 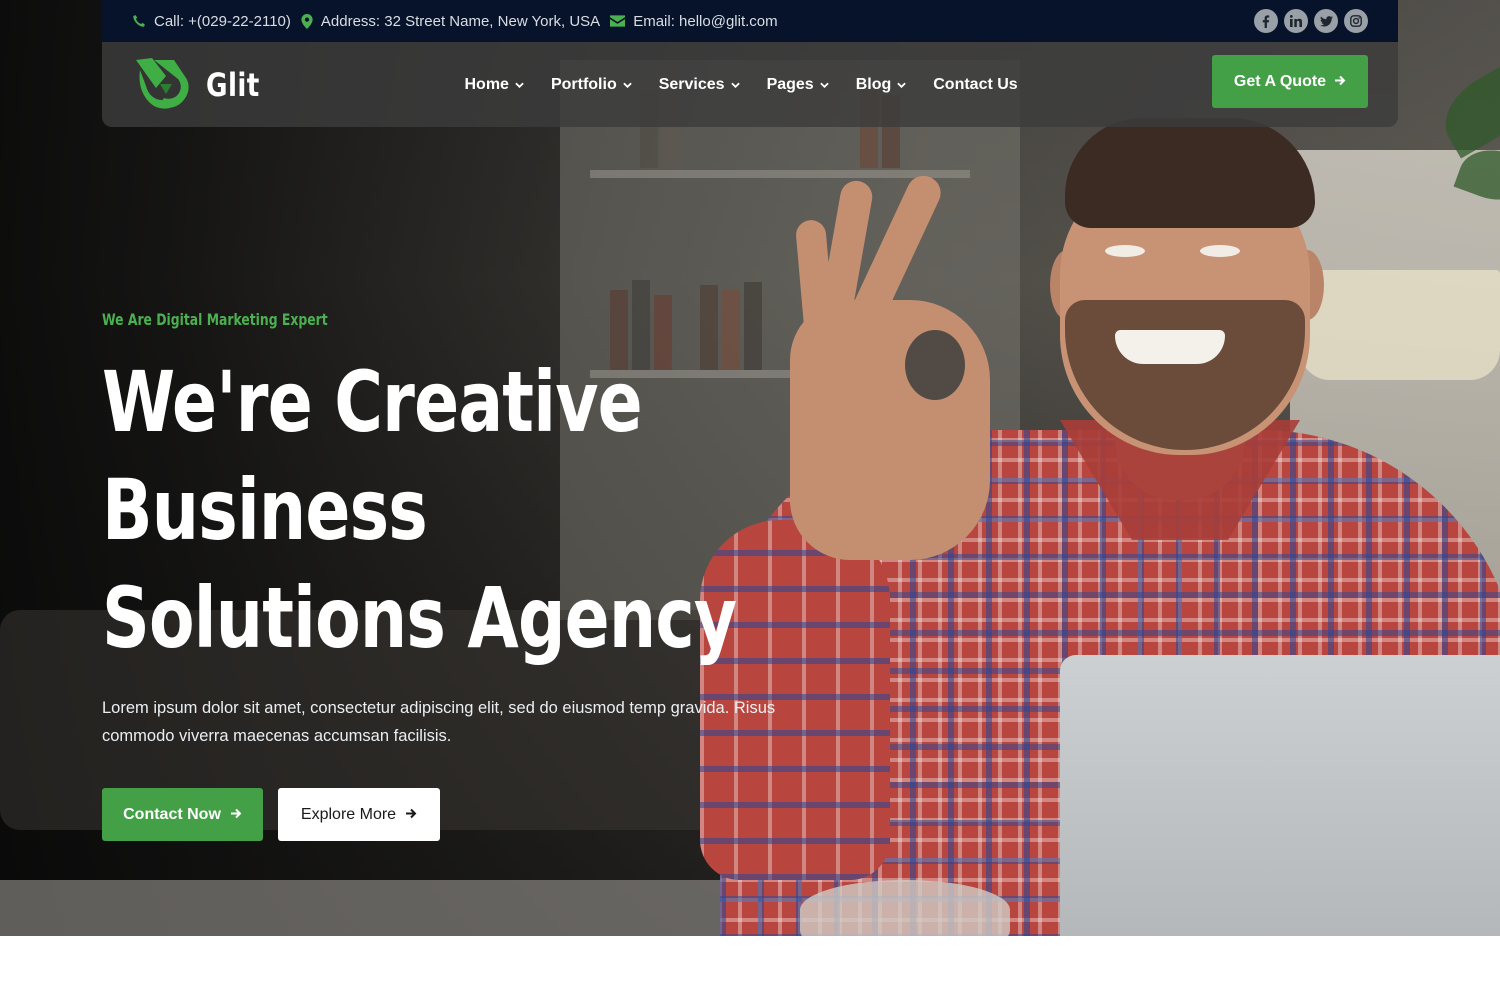 I want to click on nav-item-services: Services, so click(x=699, y=85).